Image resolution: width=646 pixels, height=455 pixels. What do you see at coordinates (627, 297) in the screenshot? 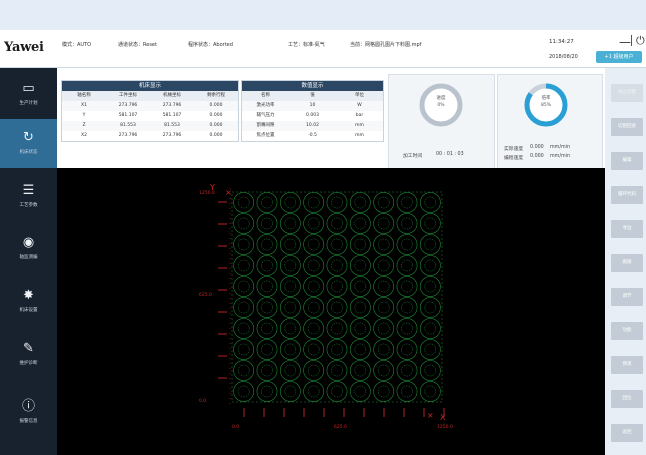
I see `action-button: 调节` at bounding box center [627, 297].